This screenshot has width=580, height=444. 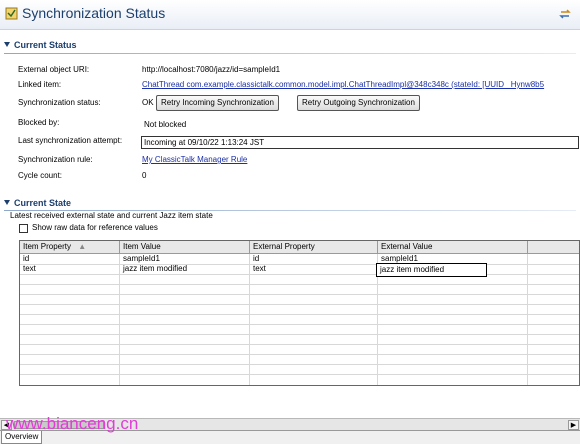 What do you see at coordinates (314, 247) in the screenshot?
I see `column-header-external-property: External Property` at bounding box center [314, 247].